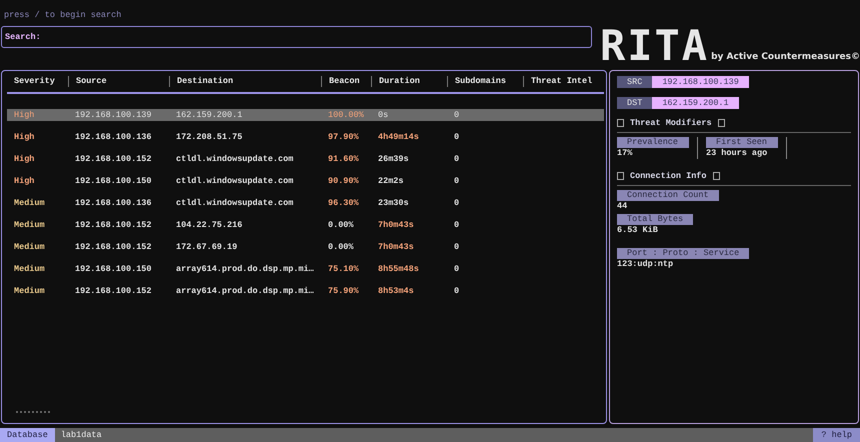 This screenshot has width=860, height=442. I want to click on field-value: 17%, so click(624, 153).